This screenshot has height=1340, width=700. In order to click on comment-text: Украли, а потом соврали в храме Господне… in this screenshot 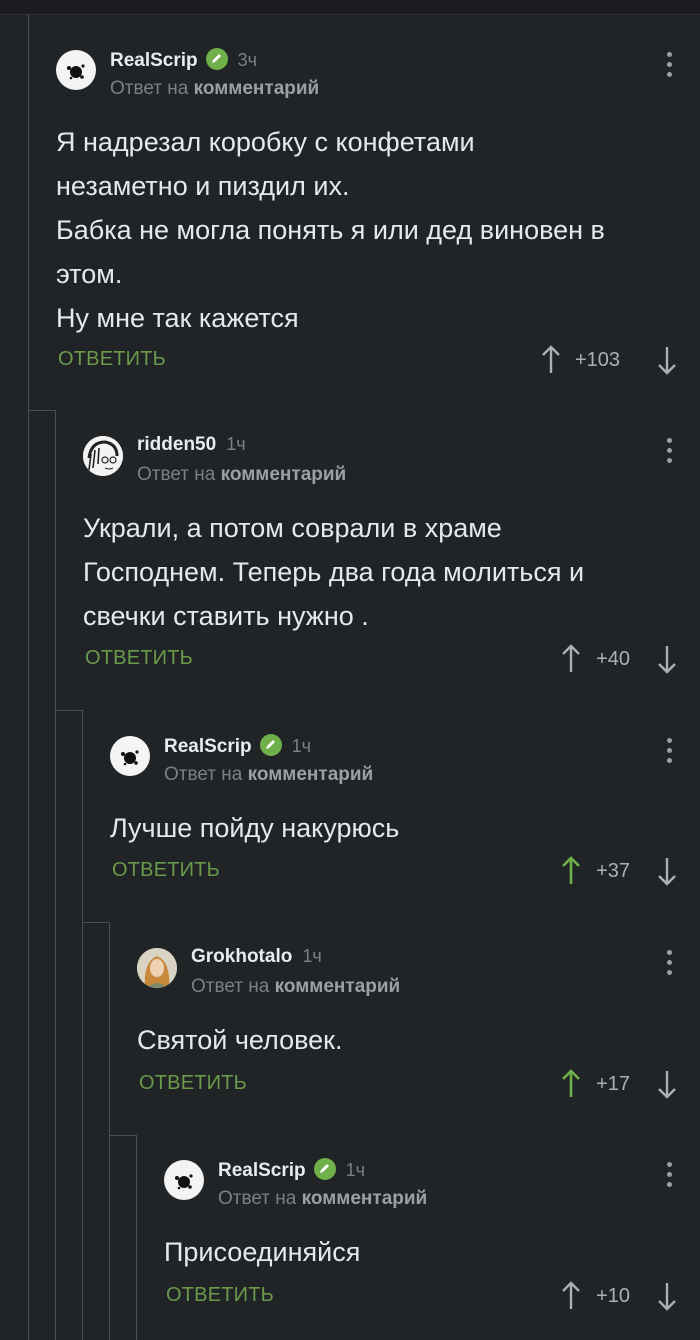, I will do `click(381, 572)`.